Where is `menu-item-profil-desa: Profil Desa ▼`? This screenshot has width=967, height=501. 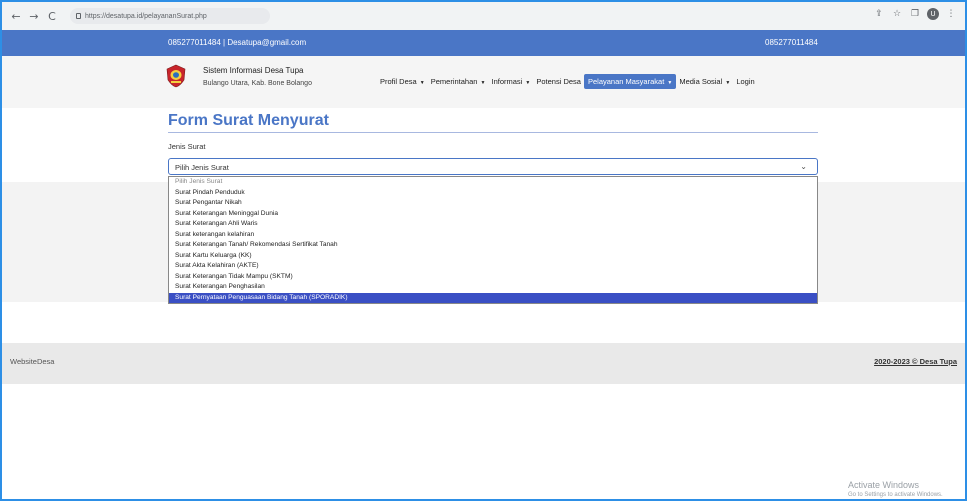
menu-item-profil-desa: Profil Desa ▼ is located at coordinates (402, 81).